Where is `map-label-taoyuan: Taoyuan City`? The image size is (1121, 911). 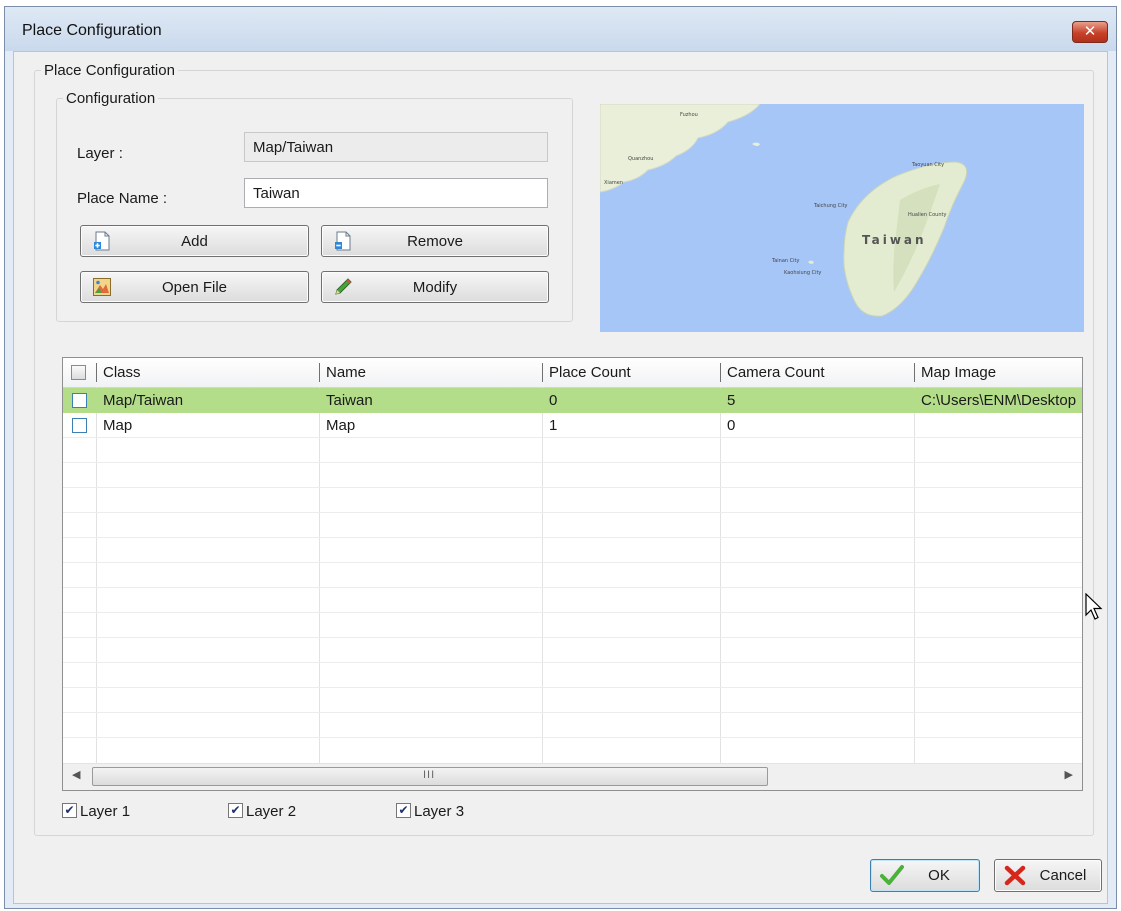
map-label-taoyuan: Taoyuan City is located at coordinates (927, 165).